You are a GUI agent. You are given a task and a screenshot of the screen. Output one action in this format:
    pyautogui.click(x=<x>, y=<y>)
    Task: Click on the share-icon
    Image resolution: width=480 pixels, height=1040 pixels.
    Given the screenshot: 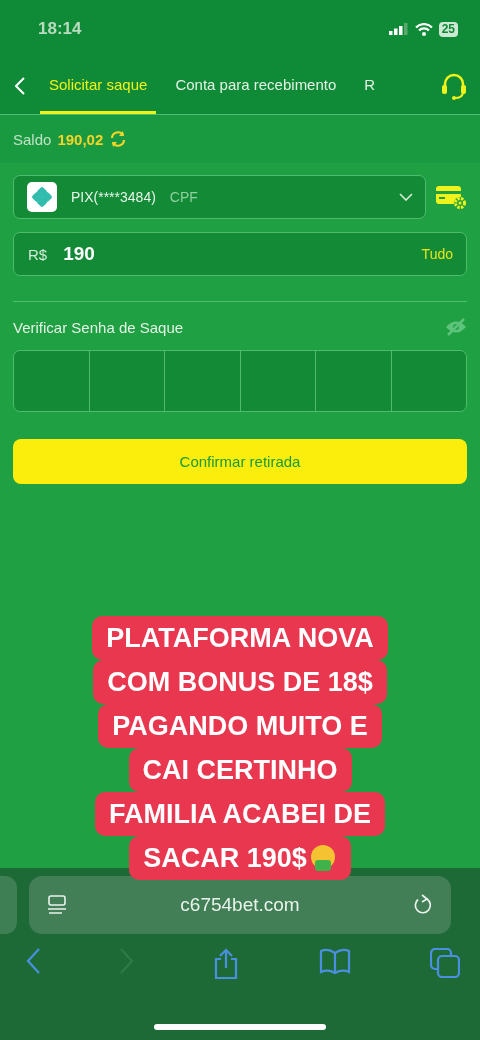 What is the action you would take?
    pyautogui.click(x=226, y=964)
    